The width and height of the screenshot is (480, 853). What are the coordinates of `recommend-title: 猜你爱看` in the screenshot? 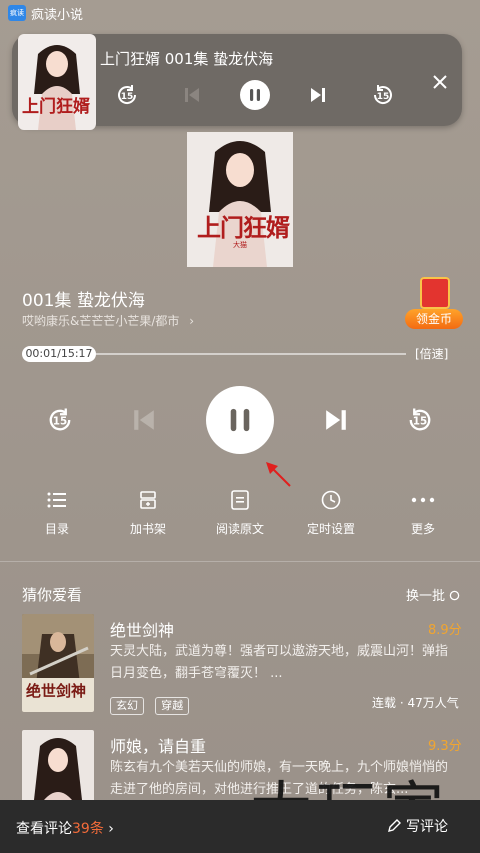 It's located at (52, 595).